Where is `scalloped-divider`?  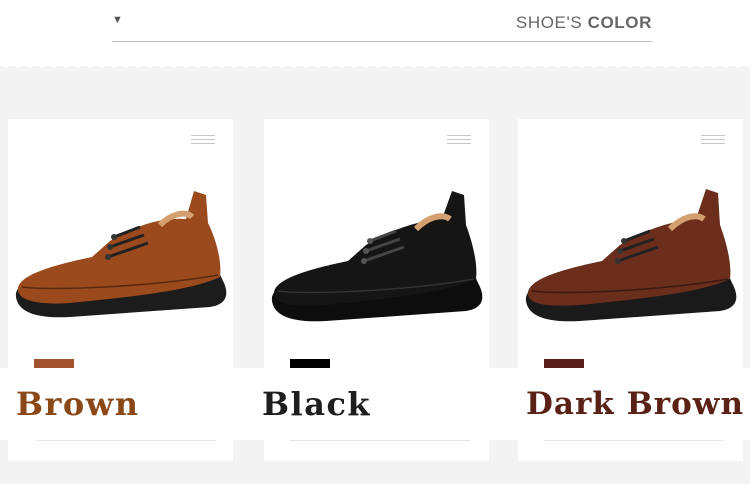 scalloped-divider is located at coordinates (375, 66).